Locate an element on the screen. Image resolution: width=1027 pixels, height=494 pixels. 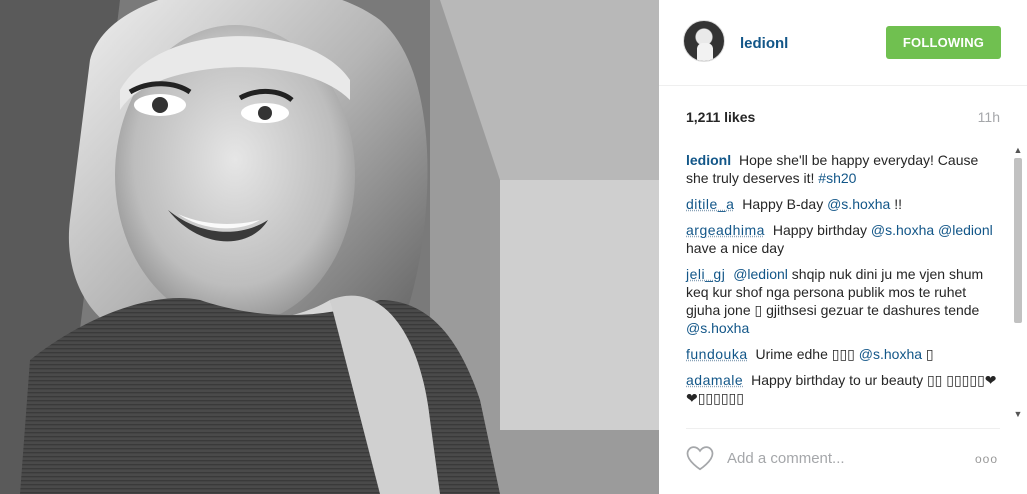
post-time: 11h is located at coordinates (989, 117).